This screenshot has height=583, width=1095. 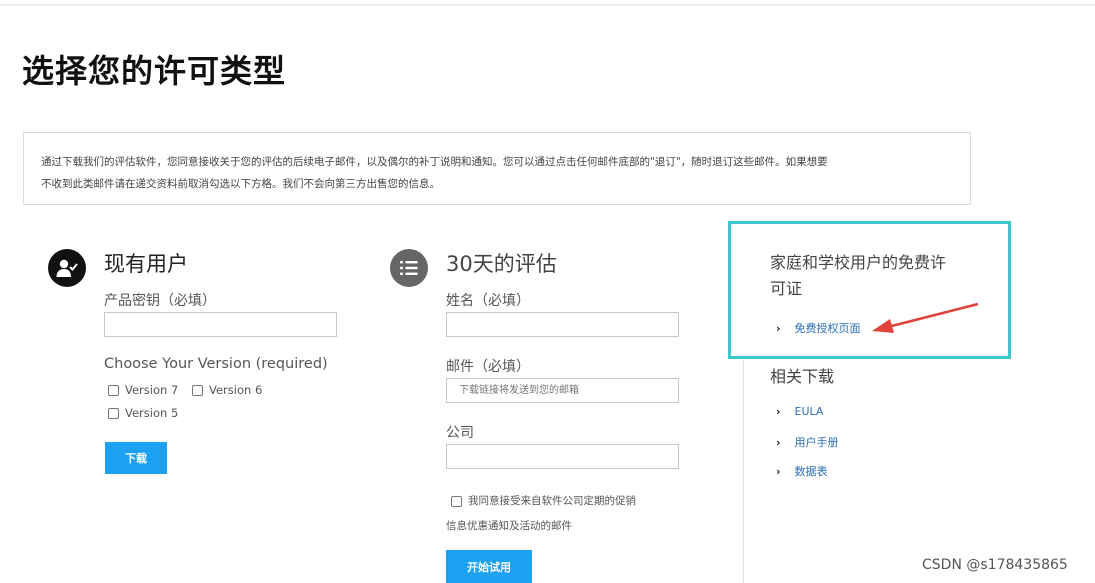 I want to click on eula-link-label: EULA, so click(x=809, y=411).